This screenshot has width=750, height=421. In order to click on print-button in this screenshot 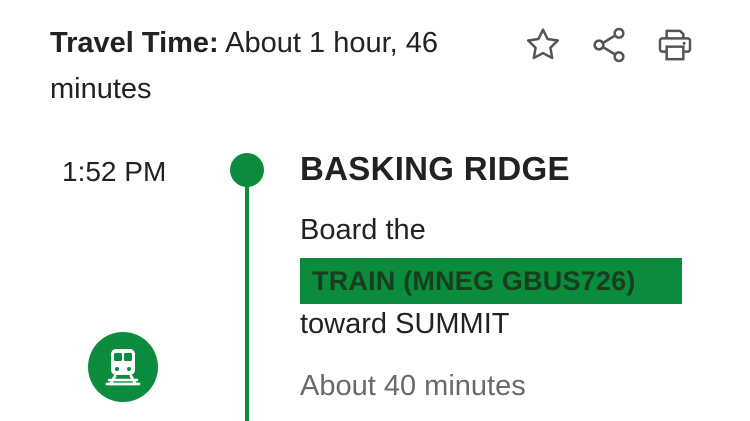, I will do `click(675, 45)`.